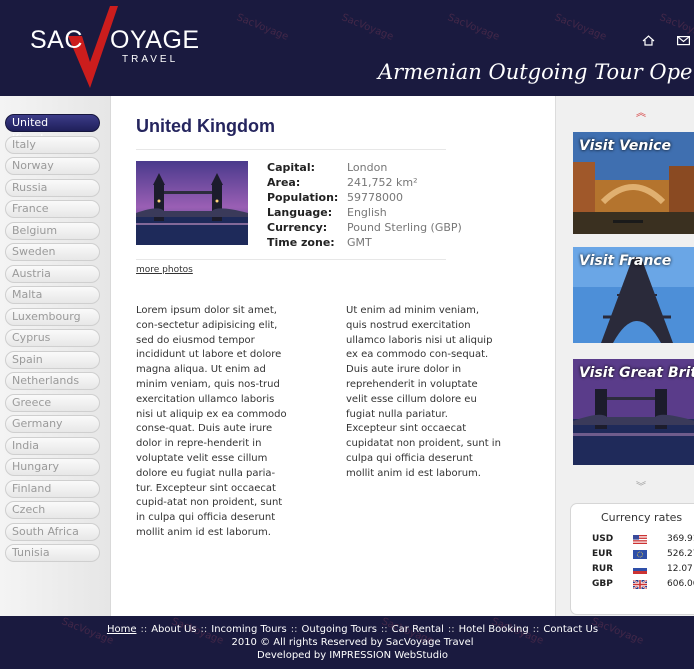  I want to click on promo-banner-venice: Visit Venice, so click(633, 183).